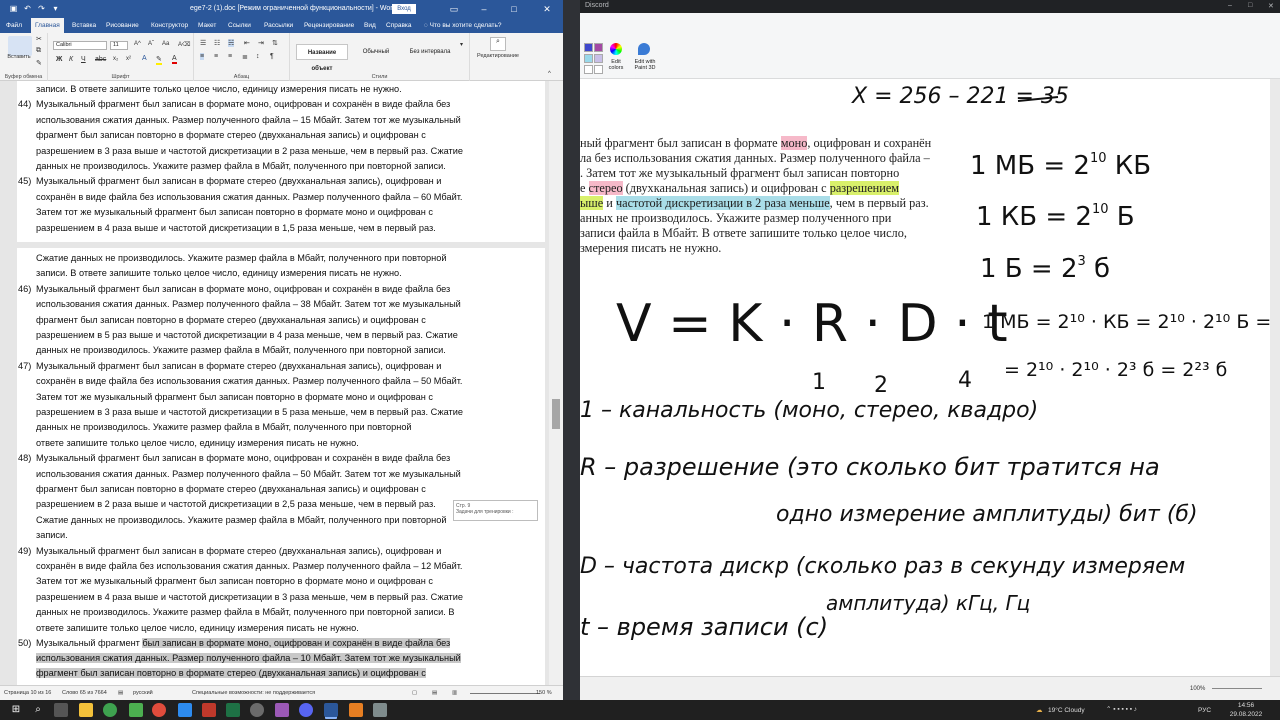  What do you see at coordinates (484, 9) in the screenshot?
I see `minimize-button: –` at bounding box center [484, 9].